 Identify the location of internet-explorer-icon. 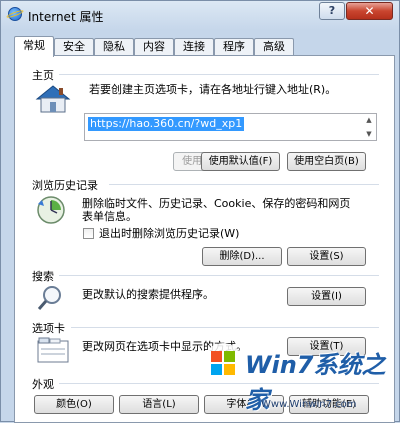
(15, 14).